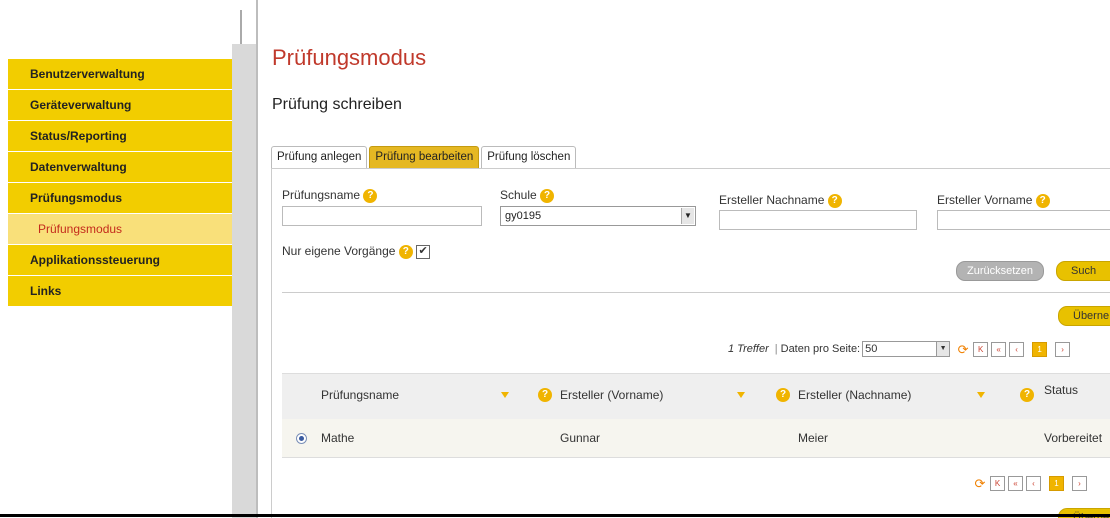 The height and width of the screenshot is (518, 1110). I want to click on cell-status: Vorbereitet, so click(1073, 438).